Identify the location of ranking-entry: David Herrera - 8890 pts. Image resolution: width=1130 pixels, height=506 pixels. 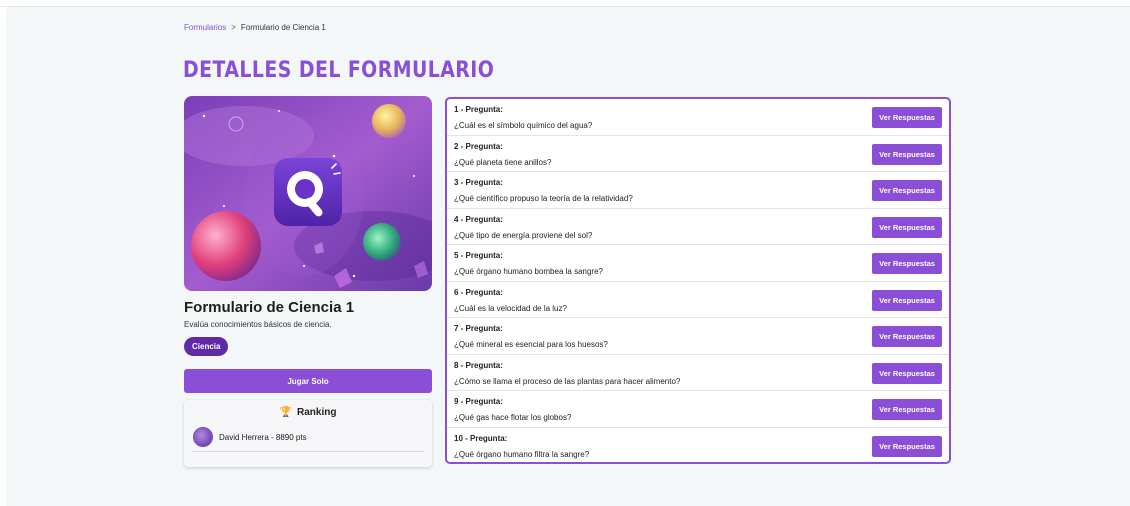
(250, 437).